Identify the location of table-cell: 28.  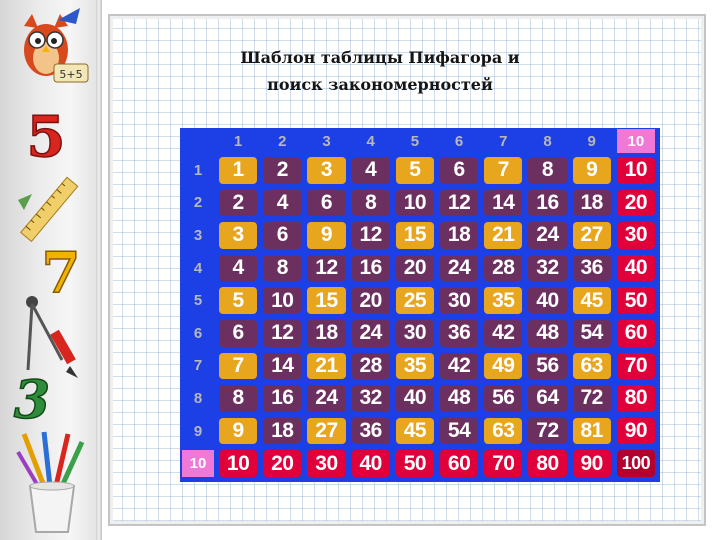
(370, 366).